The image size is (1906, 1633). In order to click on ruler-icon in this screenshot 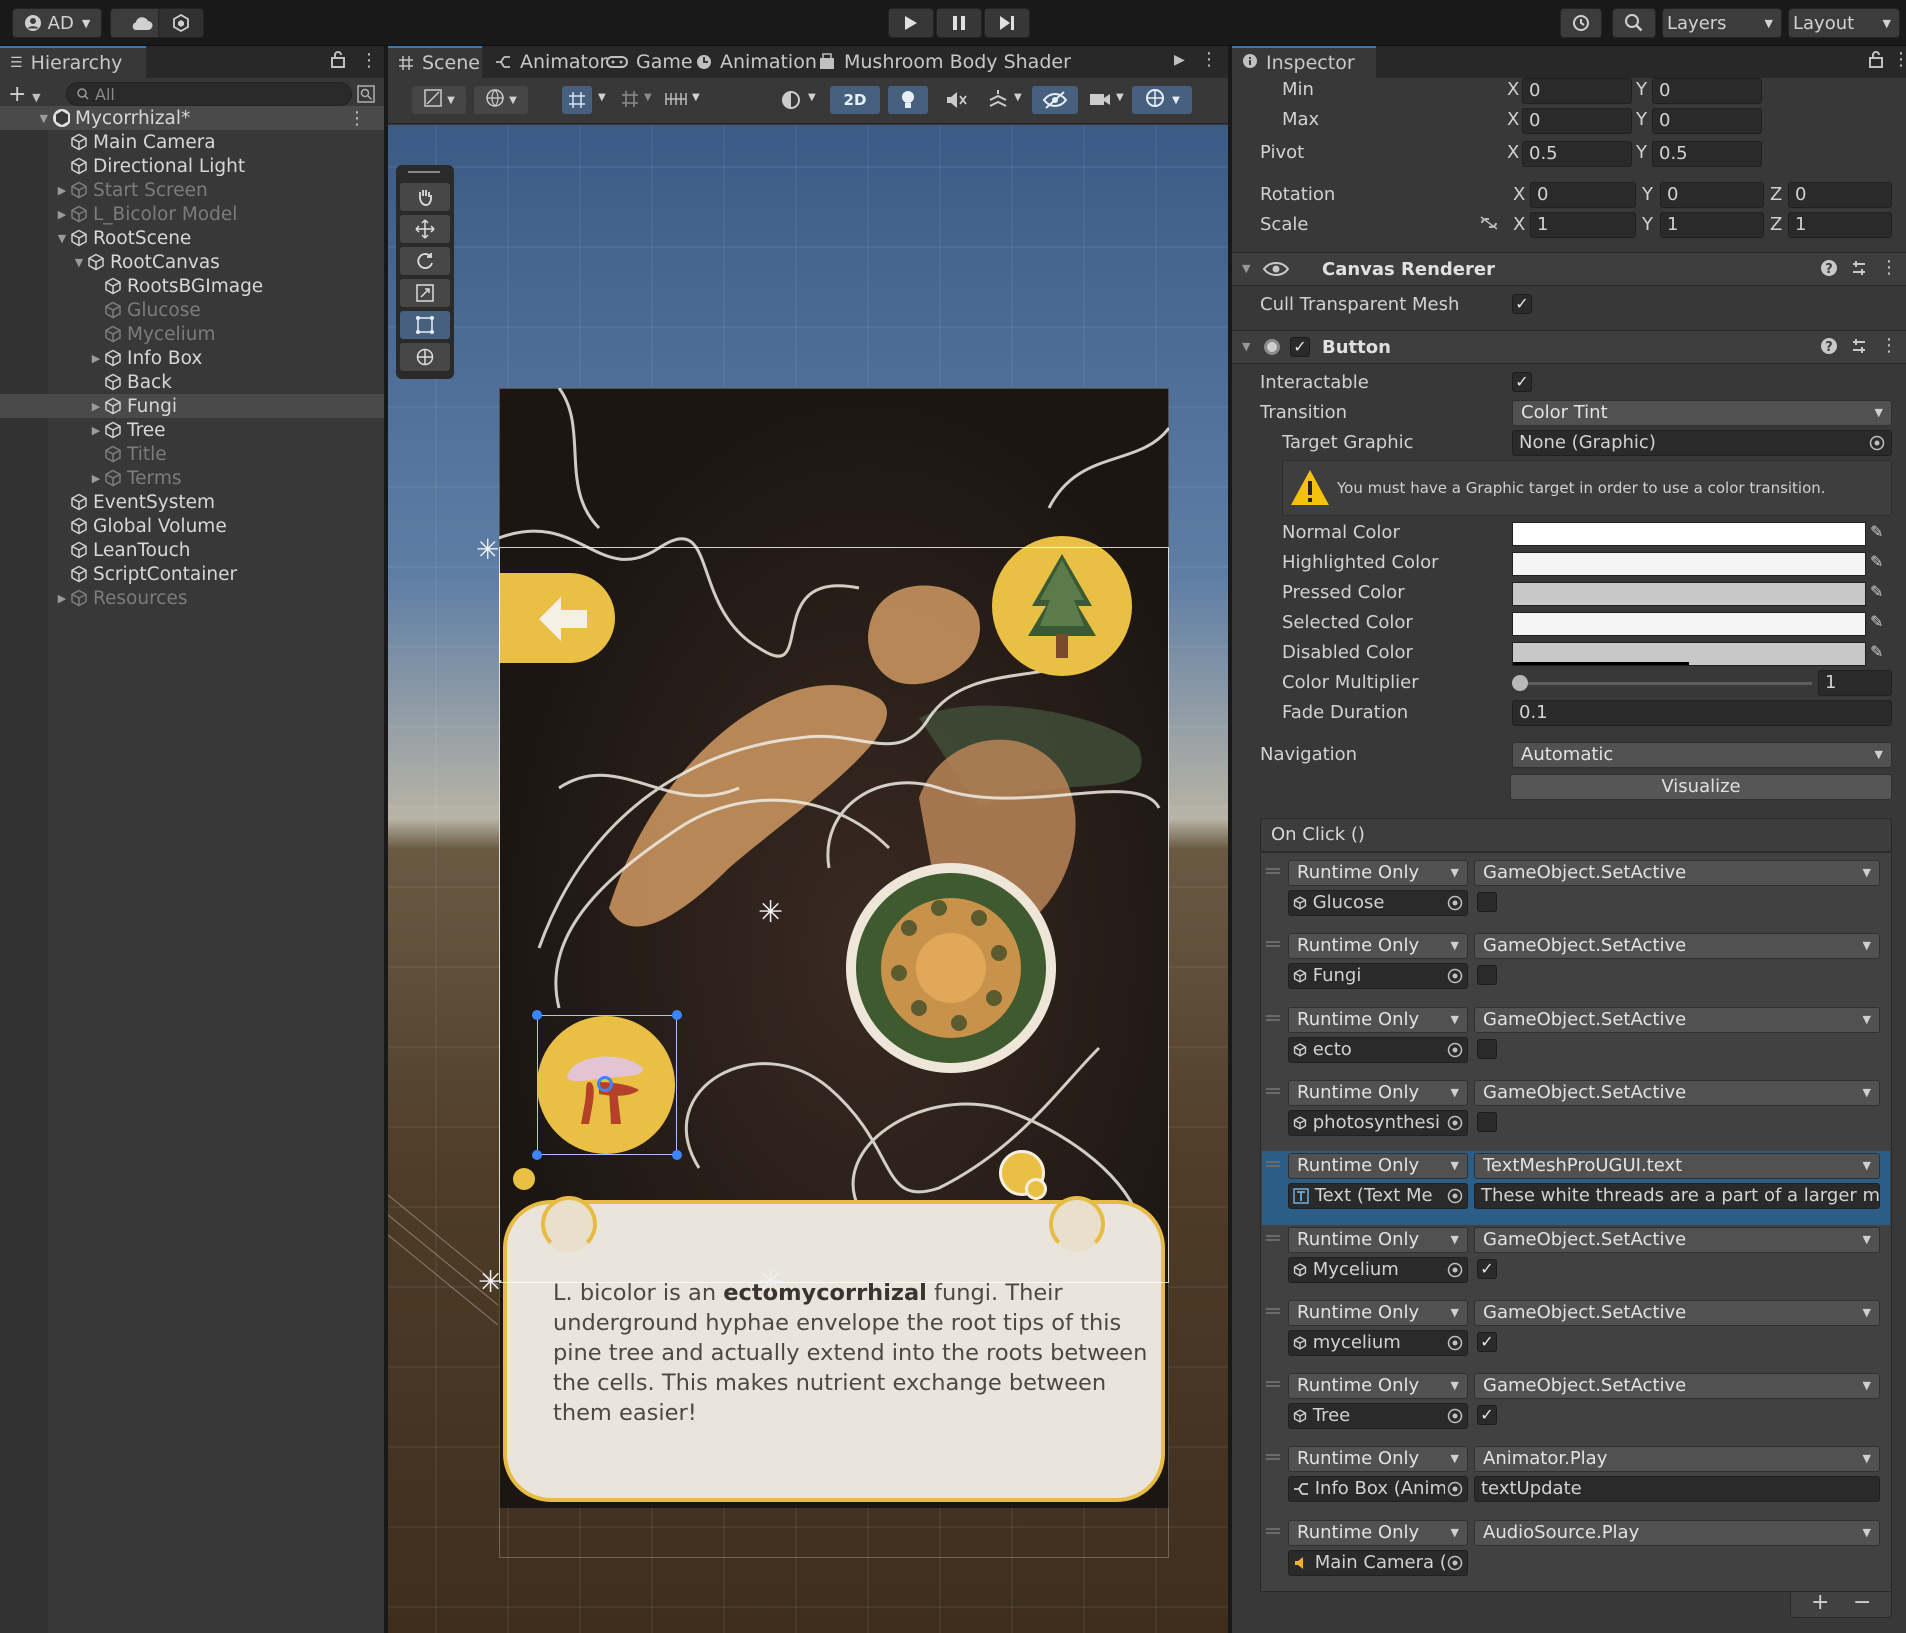, I will do `click(676, 101)`.